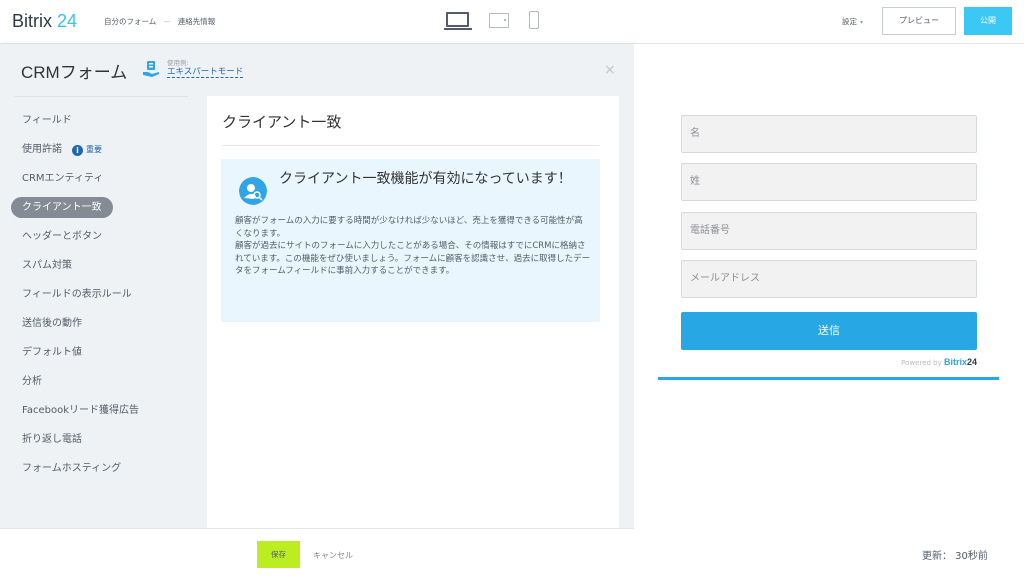  I want to click on sidebar-item-label: ヘッダーとボタン, so click(62, 236).